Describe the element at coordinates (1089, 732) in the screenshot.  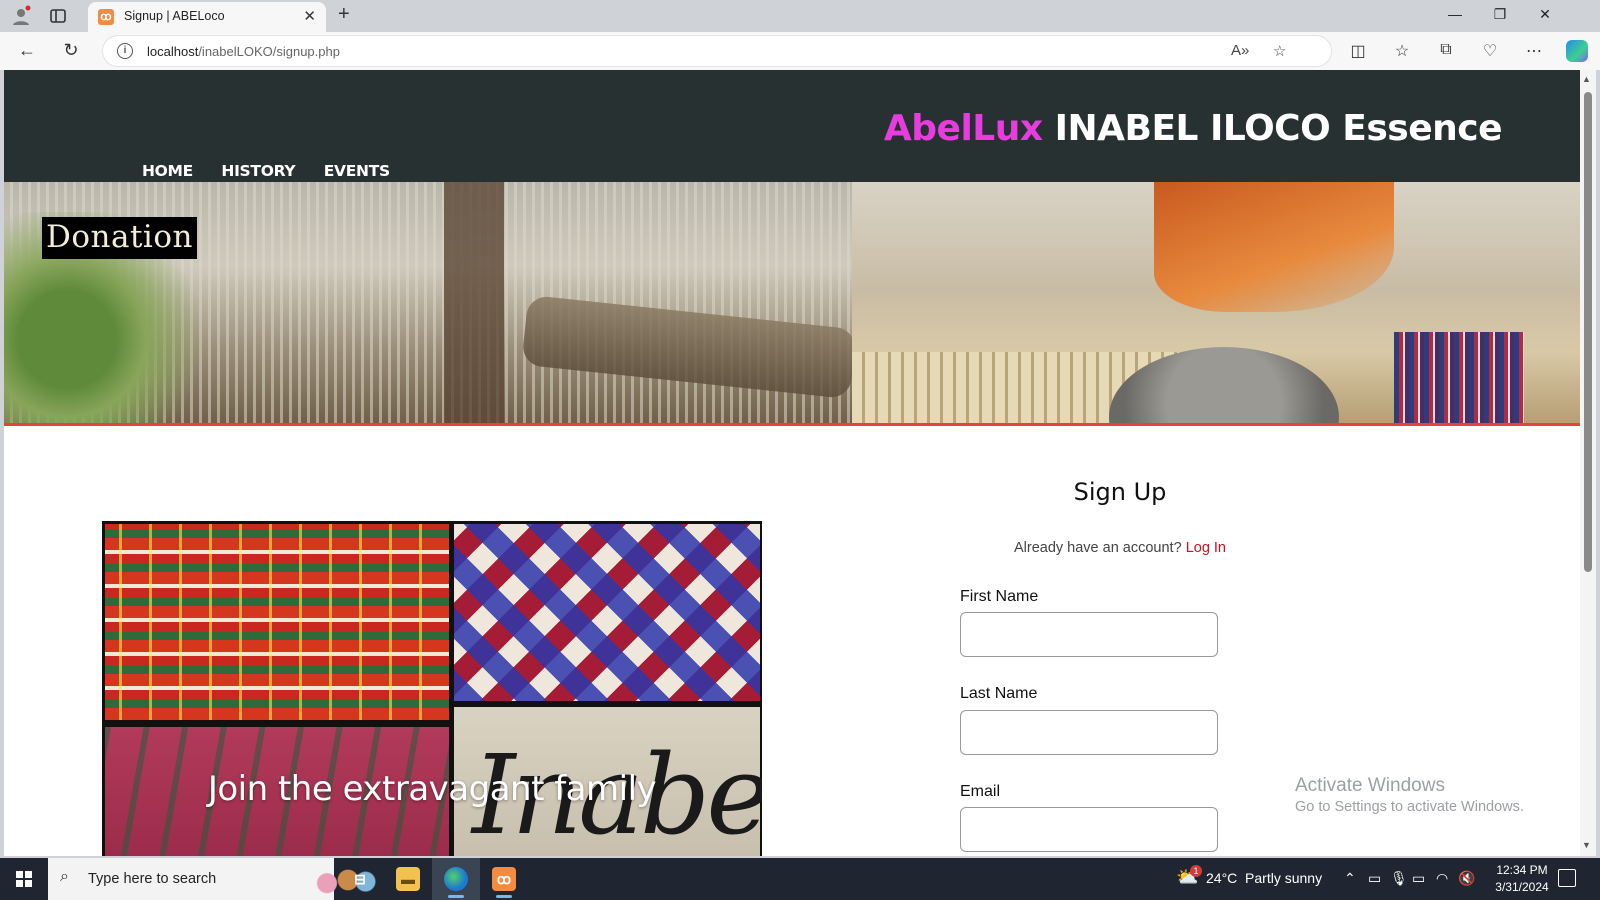
I see `last-name-field` at that location.